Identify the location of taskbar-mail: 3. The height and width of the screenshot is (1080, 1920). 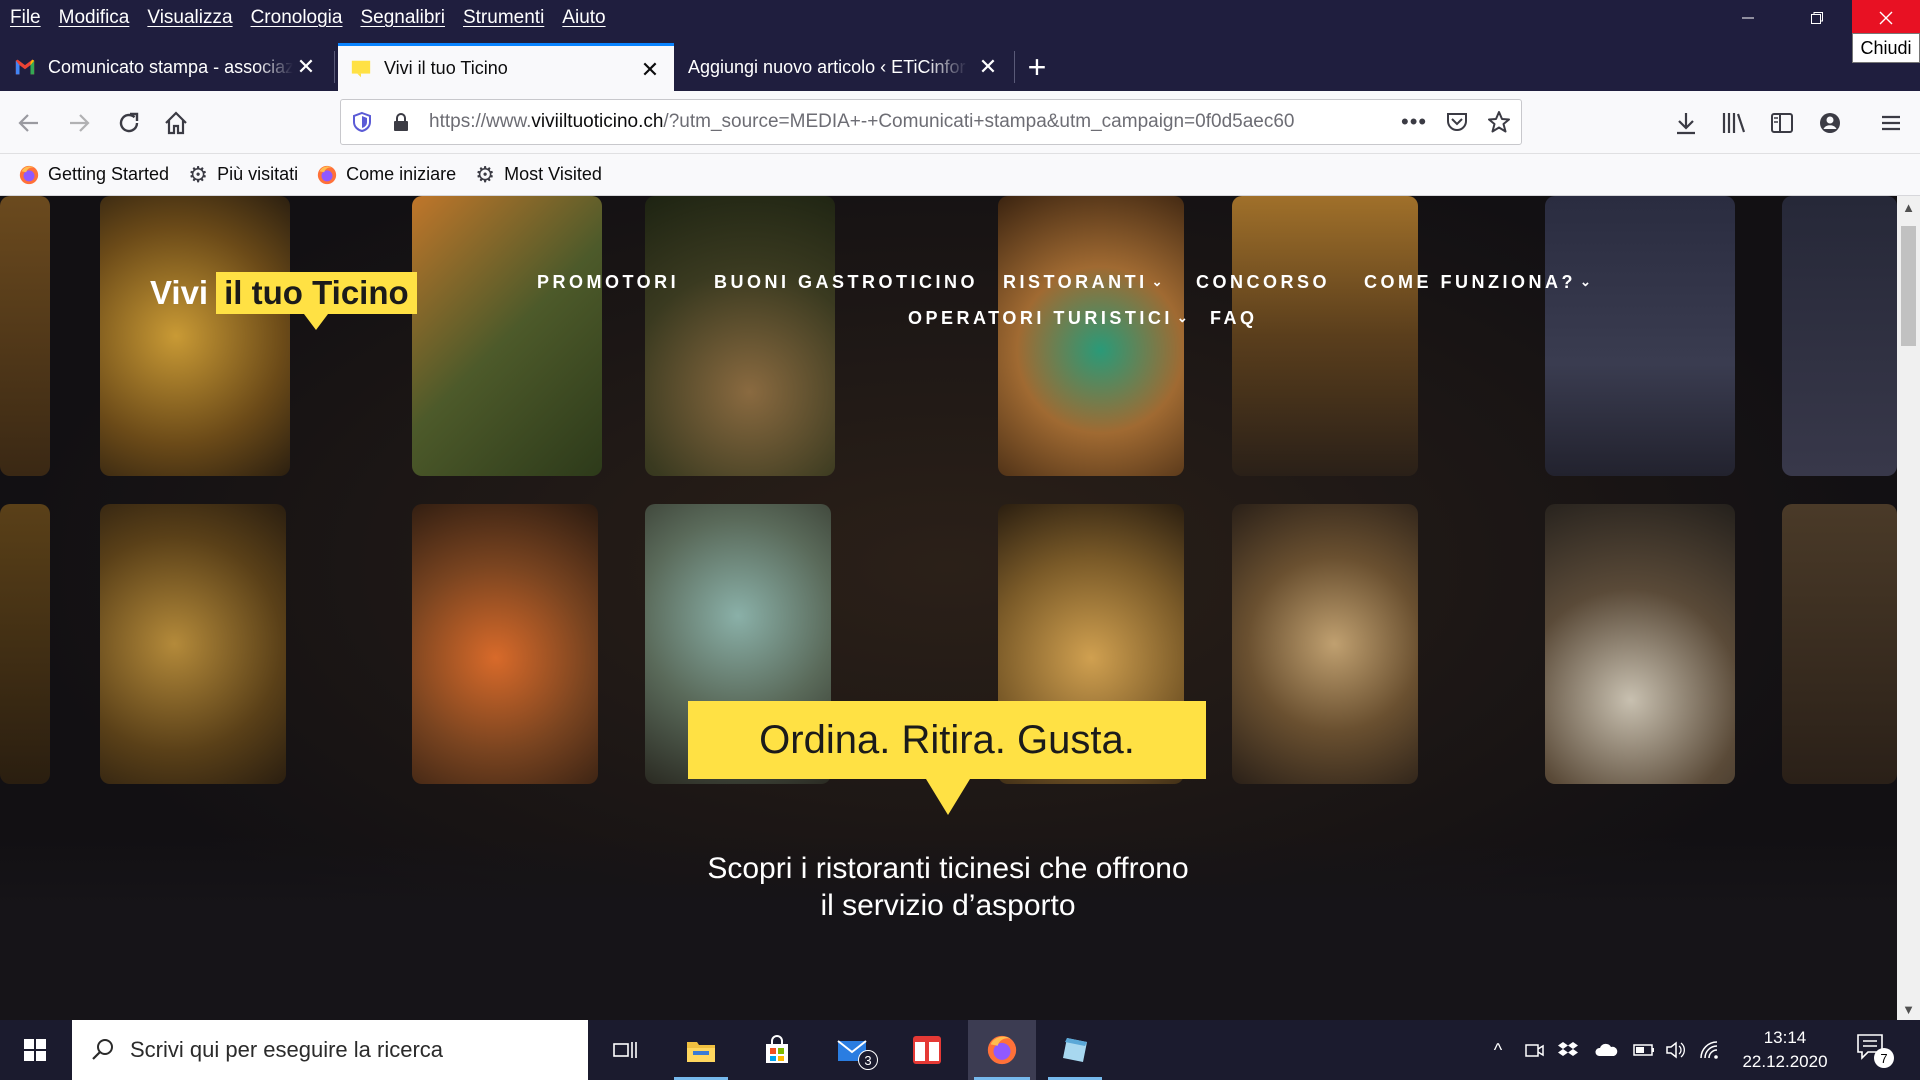
(853, 1050).